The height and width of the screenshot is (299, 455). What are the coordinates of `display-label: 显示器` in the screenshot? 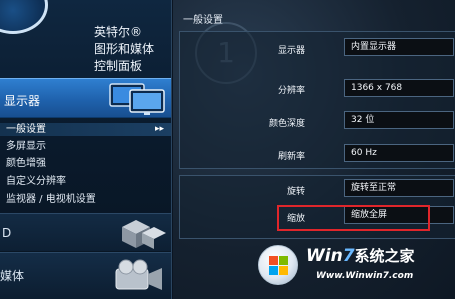 It's located at (291, 51).